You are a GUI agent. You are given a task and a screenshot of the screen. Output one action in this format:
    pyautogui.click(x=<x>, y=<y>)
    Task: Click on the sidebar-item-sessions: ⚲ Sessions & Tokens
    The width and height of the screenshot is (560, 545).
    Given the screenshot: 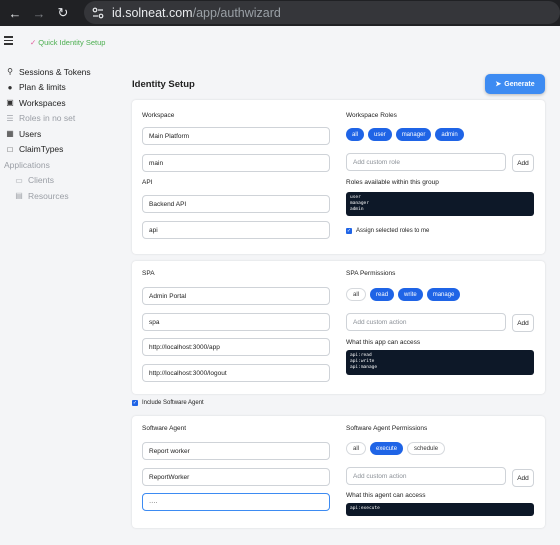 What is the action you would take?
    pyautogui.click(x=59, y=72)
    